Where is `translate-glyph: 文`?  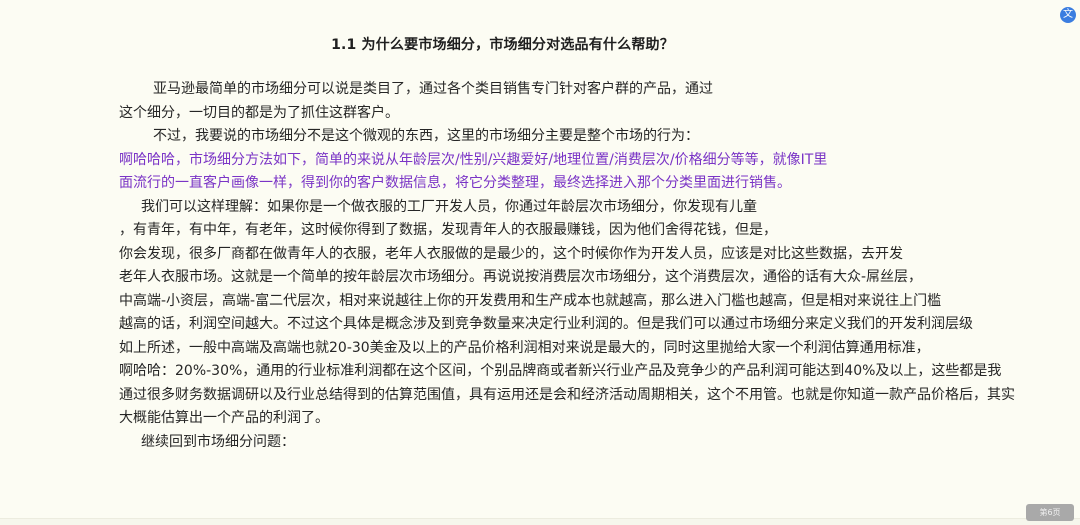 translate-glyph: 文 is located at coordinates (1068, 14).